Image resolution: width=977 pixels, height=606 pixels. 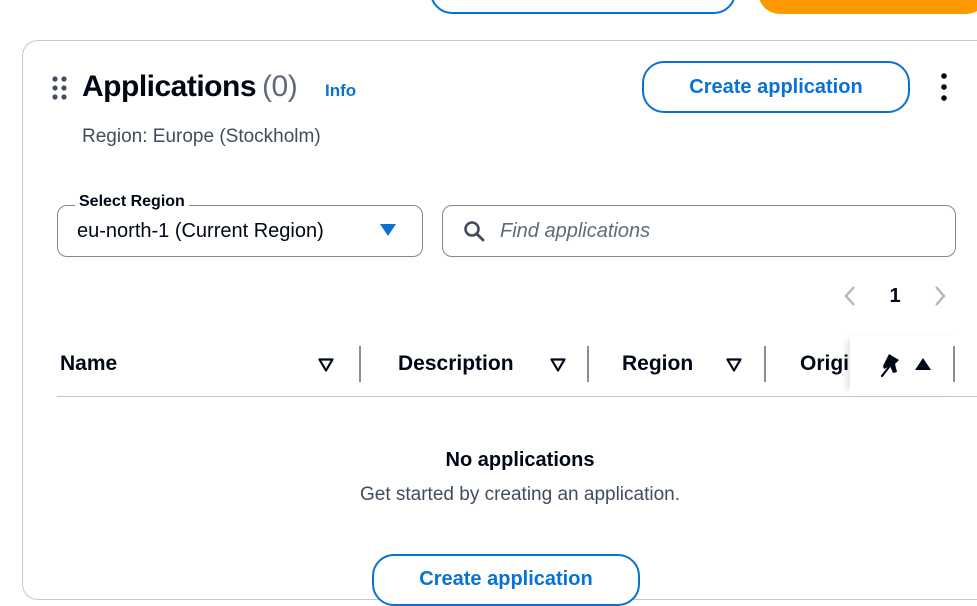 What do you see at coordinates (825, 364) in the screenshot?
I see `column-header-origin: Origin` at bounding box center [825, 364].